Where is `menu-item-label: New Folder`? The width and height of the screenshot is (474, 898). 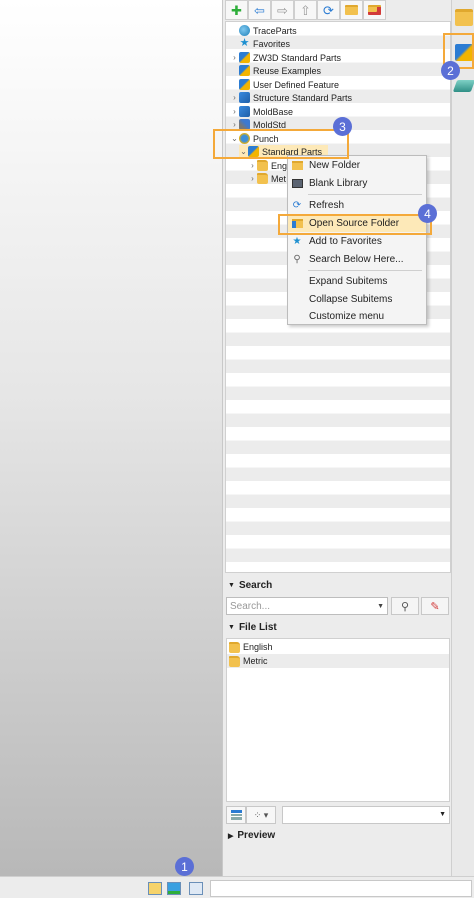 menu-item-label: New Folder is located at coordinates (335, 165).